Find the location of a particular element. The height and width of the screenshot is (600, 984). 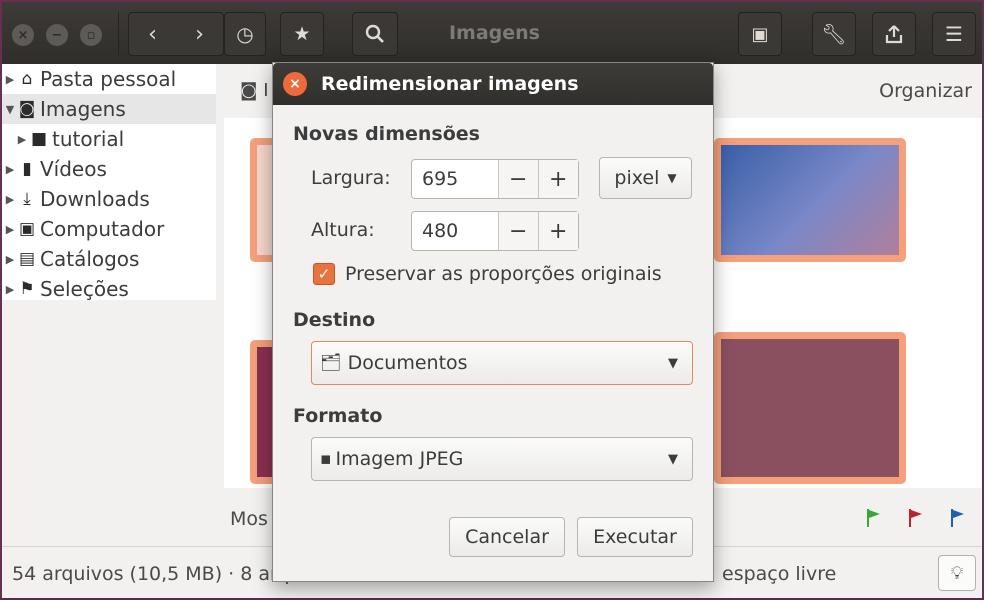

sidebar-empty-area is located at coordinates (109, 423).